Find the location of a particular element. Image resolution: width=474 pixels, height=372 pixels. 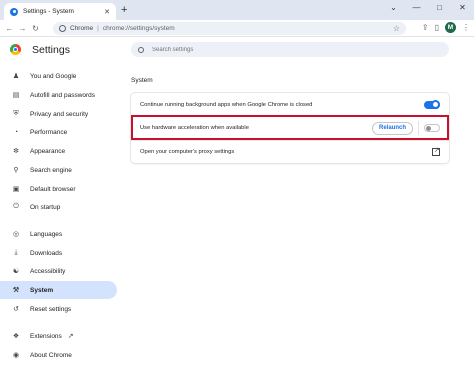

window-controls: ⌄ — □ ✕ is located at coordinates (428, 7).